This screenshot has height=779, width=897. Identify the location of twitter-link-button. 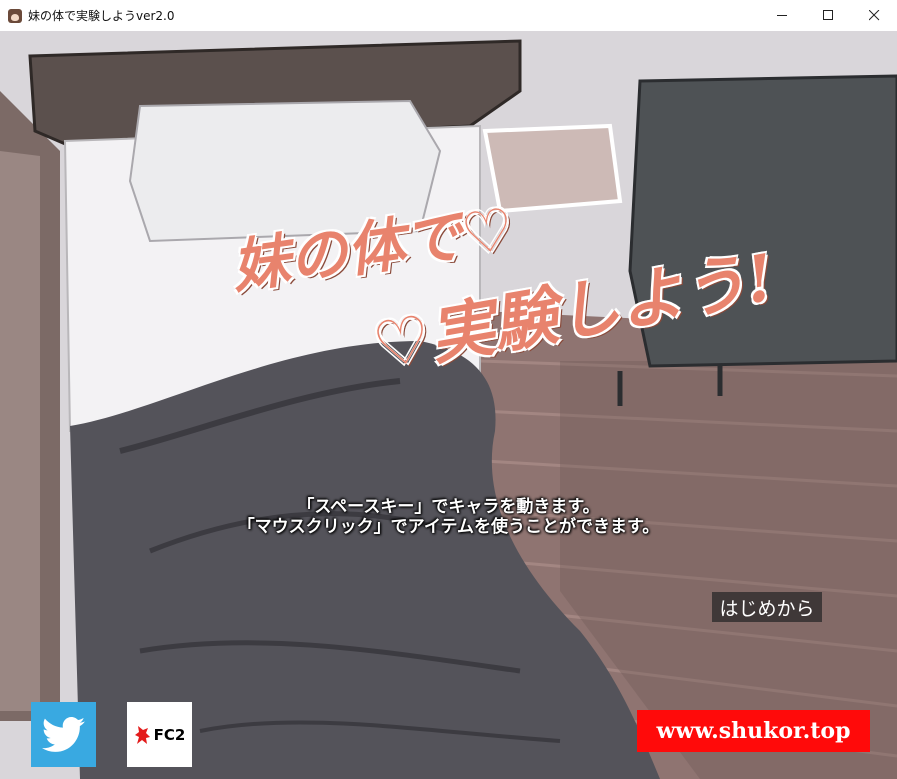
(63, 734).